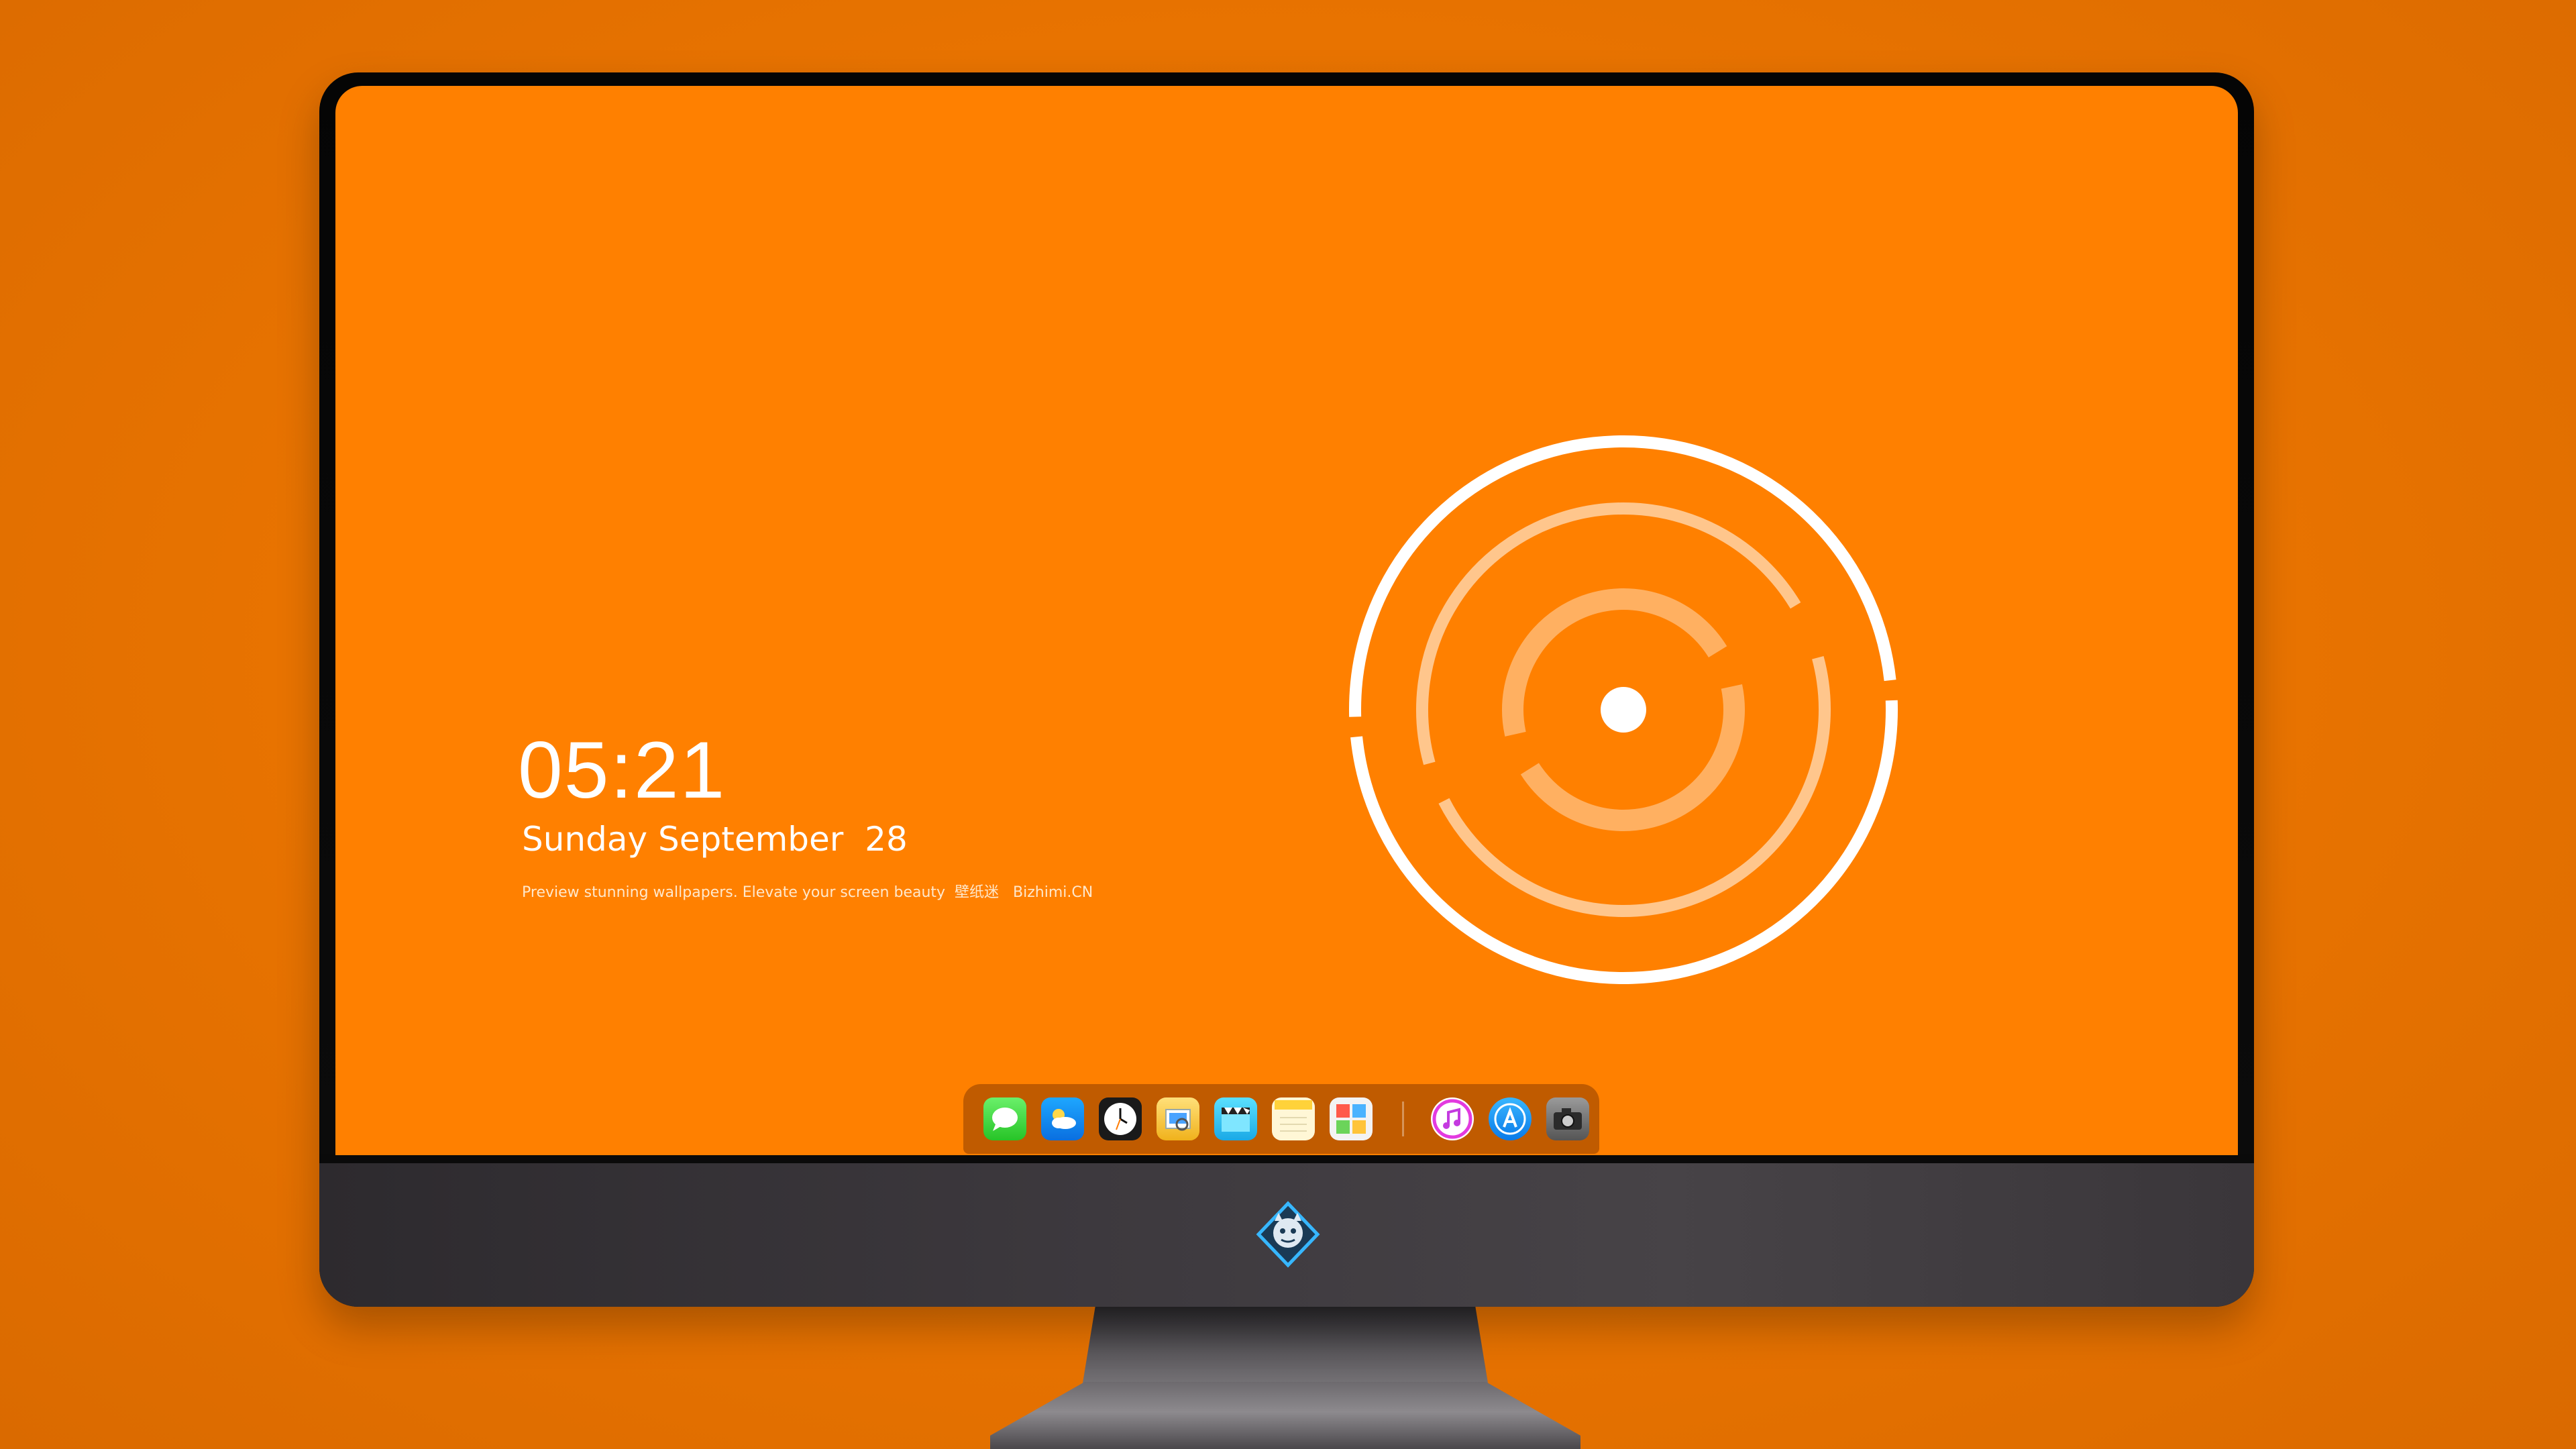  I want to click on messages-icon, so click(1004, 1118).